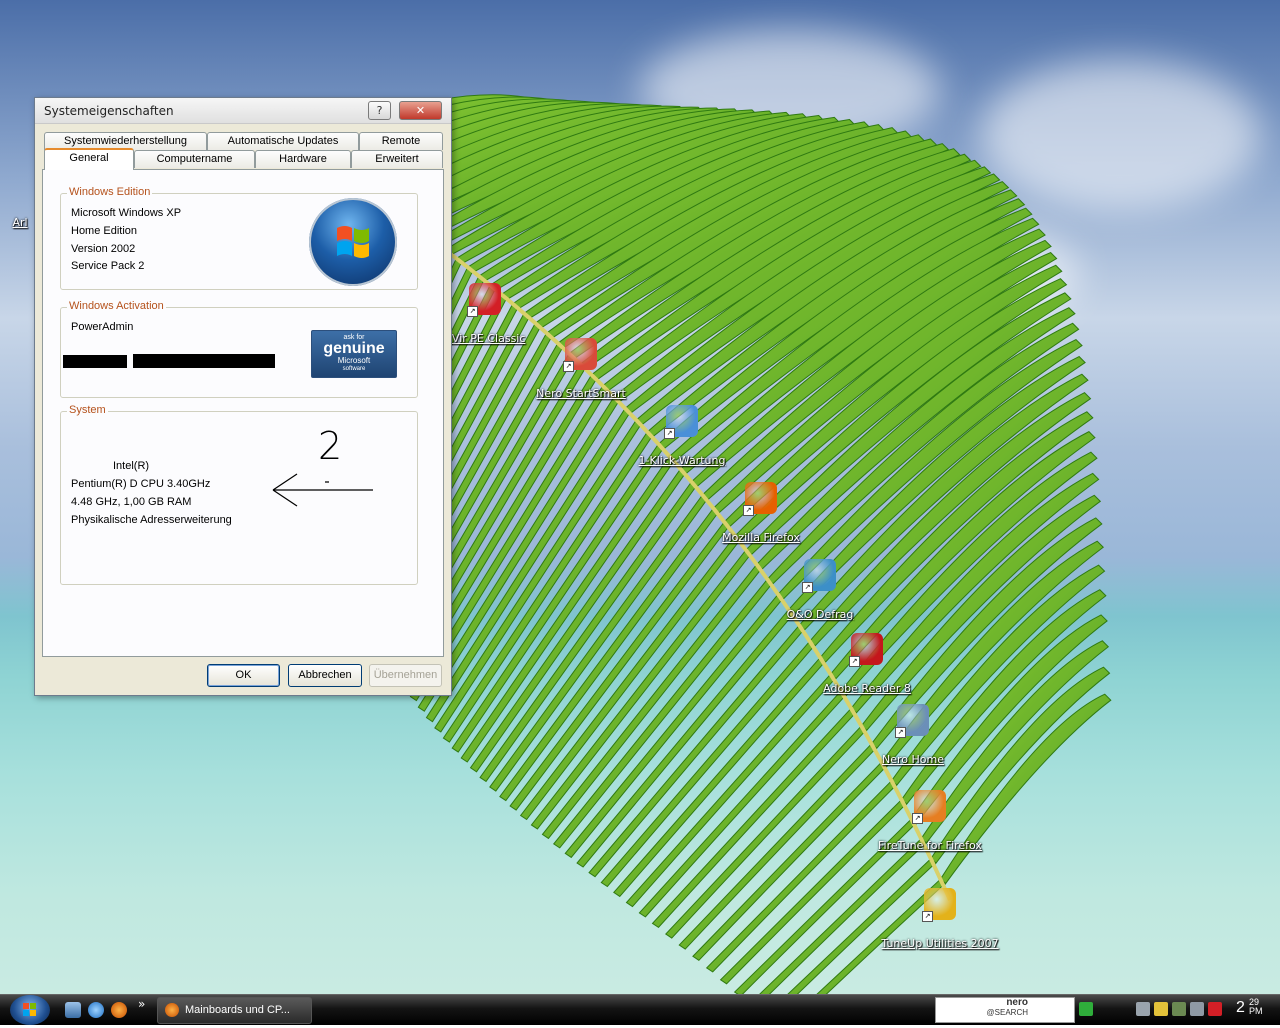 Image resolution: width=1280 pixels, height=1028 pixels. What do you see at coordinates (151, 520) in the screenshot?
I see `pae-line: Physikalische Adresserweiterung` at bounding box center [151, 520].